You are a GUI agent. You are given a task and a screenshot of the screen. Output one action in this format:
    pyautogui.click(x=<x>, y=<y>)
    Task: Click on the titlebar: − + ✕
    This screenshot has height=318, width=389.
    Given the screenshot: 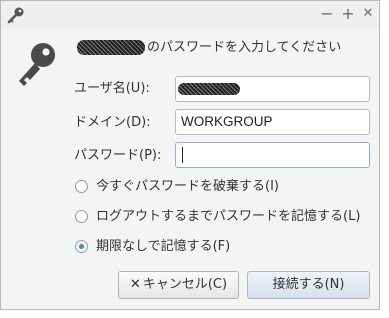 What is the action you would take?
    pyautogui.click(x=190, y=15)
    